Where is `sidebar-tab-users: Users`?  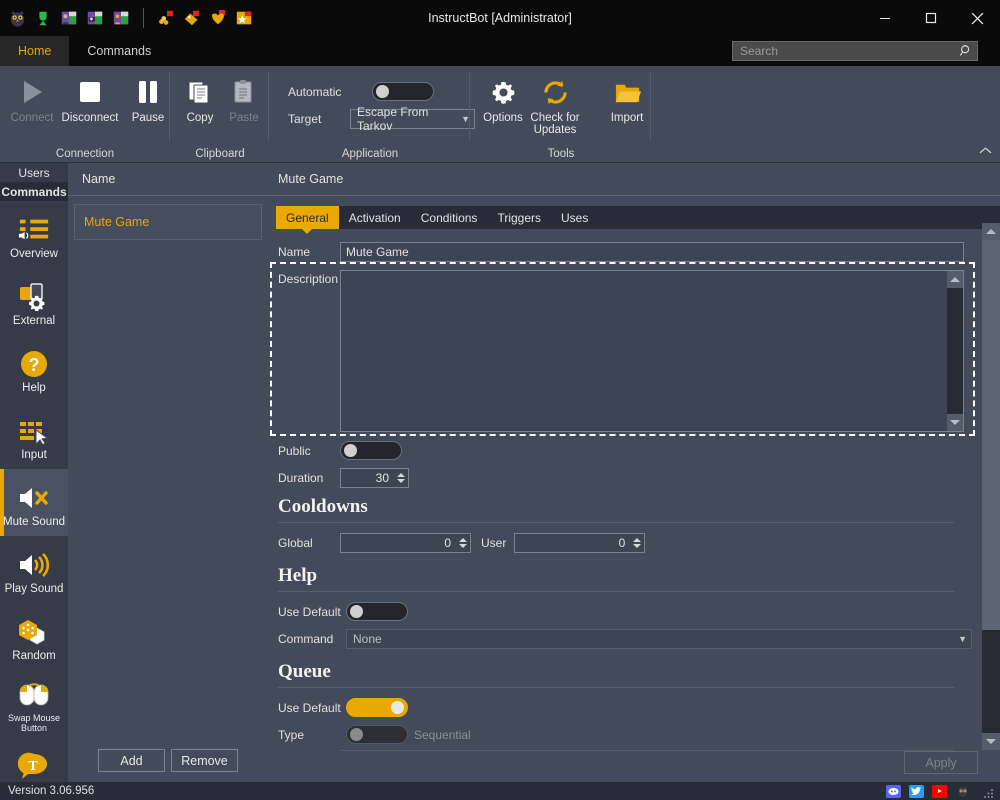
sidebar-tab-users: Users is located at coordinates (34, 172).